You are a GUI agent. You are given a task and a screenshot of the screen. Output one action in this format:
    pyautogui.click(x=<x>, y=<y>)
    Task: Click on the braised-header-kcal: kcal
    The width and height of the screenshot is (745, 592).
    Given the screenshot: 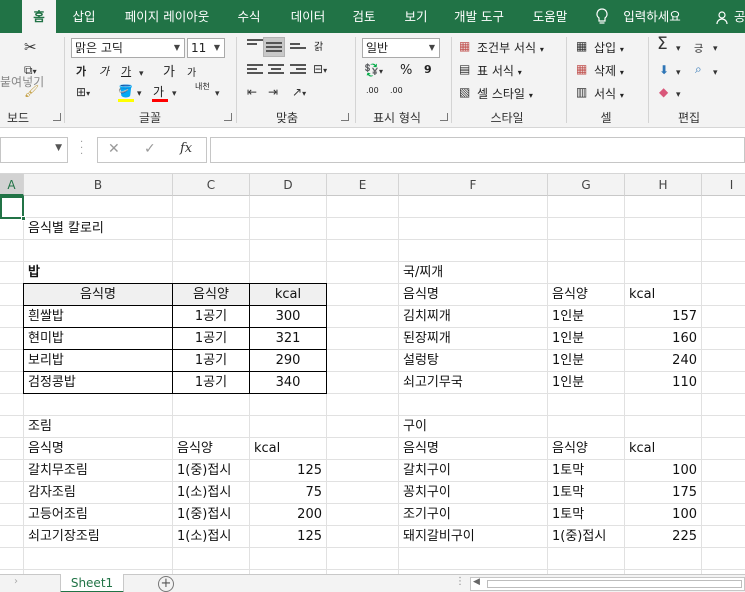 What is the action you would take?
    pyautogui.click(x=288, y=449)
    